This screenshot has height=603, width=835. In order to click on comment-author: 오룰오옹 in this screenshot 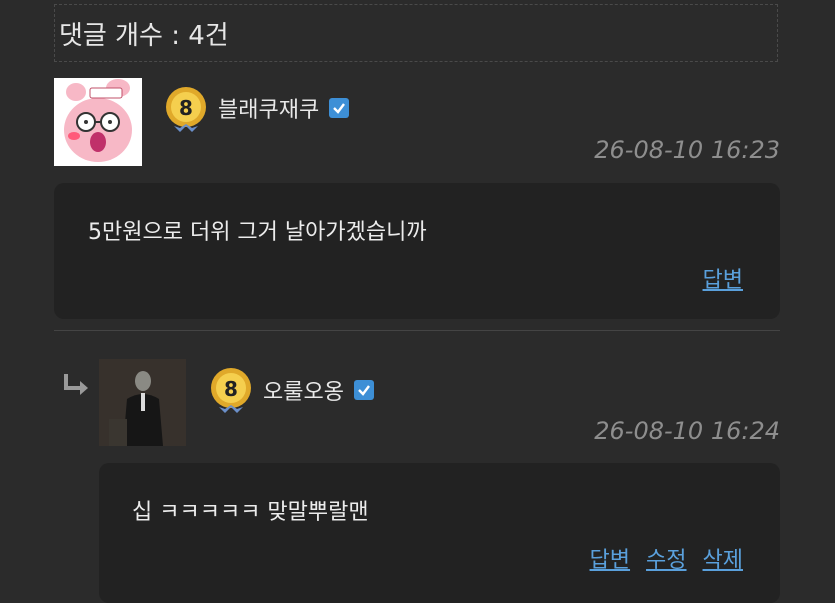, I will do `click(318, 390)`.